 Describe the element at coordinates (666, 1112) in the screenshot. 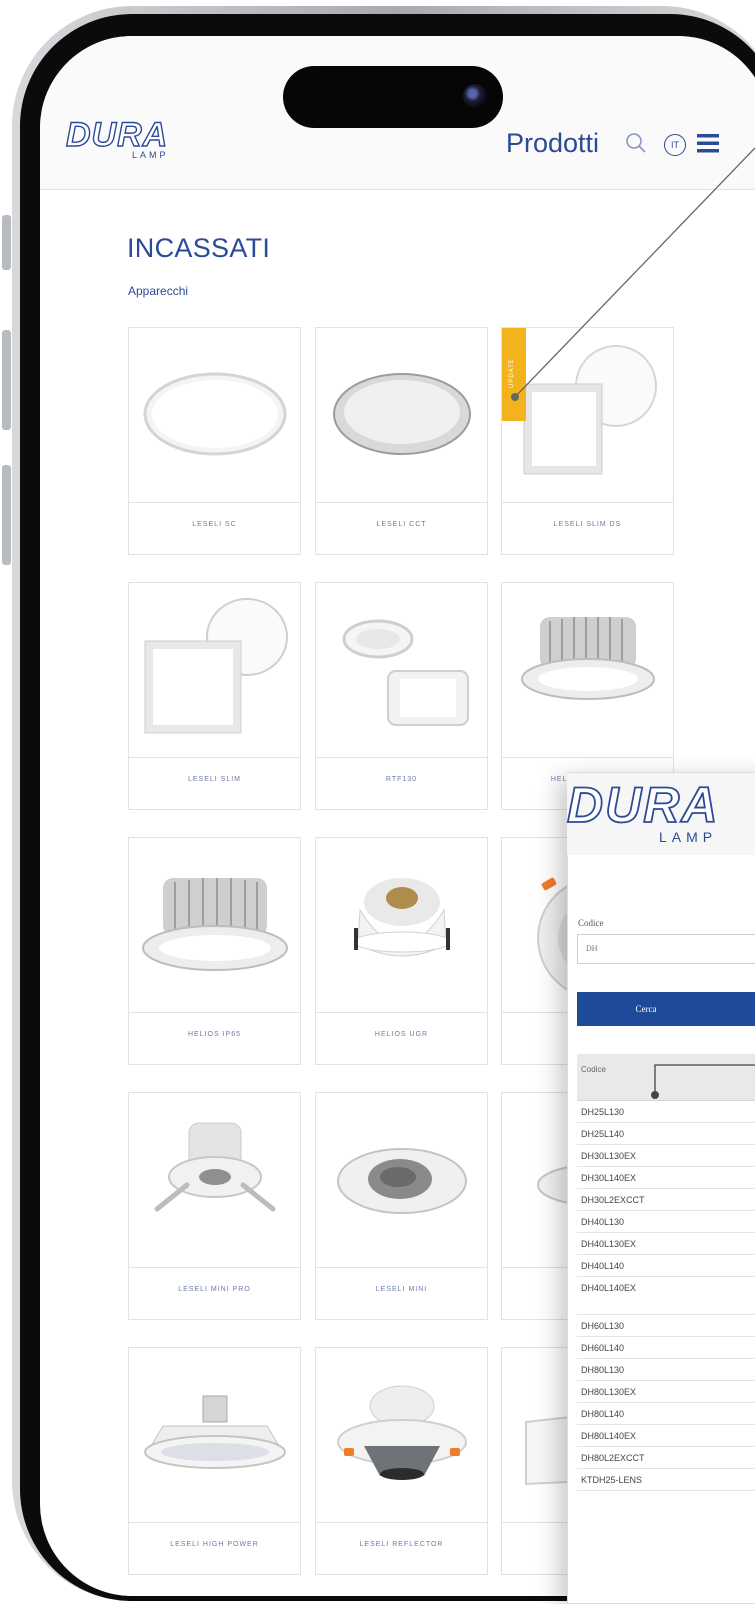

I see `table-row: DH25L130` at that location.